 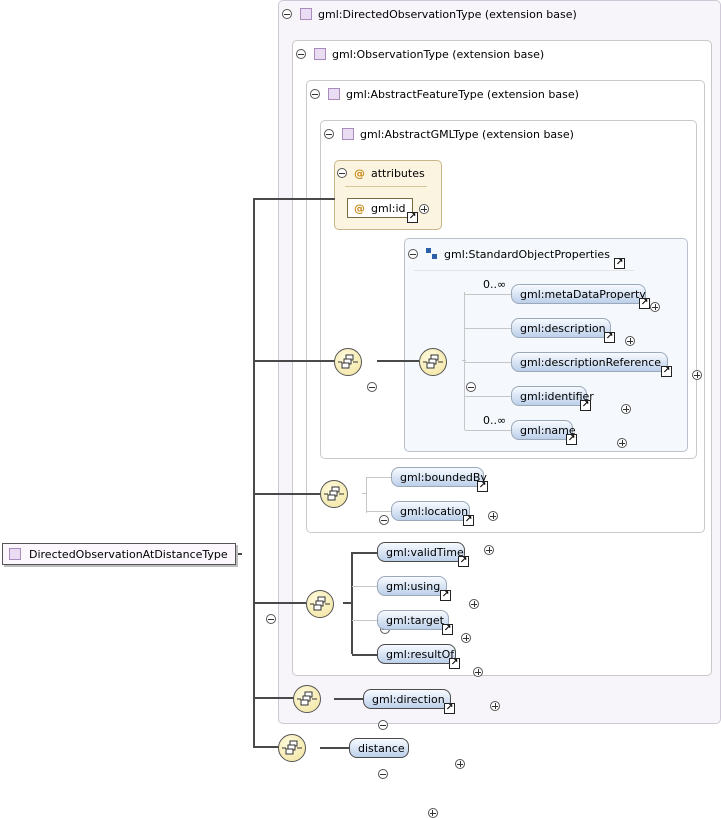 I want to click on element-gml-identifier: gml:identifier, so click(x=552, y=396).